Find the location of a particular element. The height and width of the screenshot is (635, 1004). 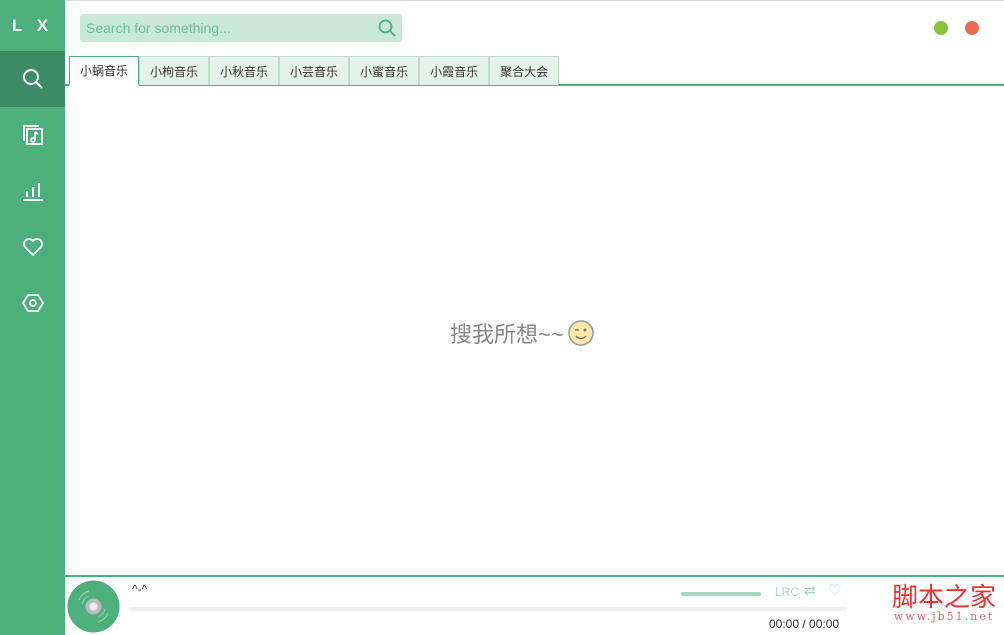

tab-source: 小秋音乐 is located at coordinates (244, 70).